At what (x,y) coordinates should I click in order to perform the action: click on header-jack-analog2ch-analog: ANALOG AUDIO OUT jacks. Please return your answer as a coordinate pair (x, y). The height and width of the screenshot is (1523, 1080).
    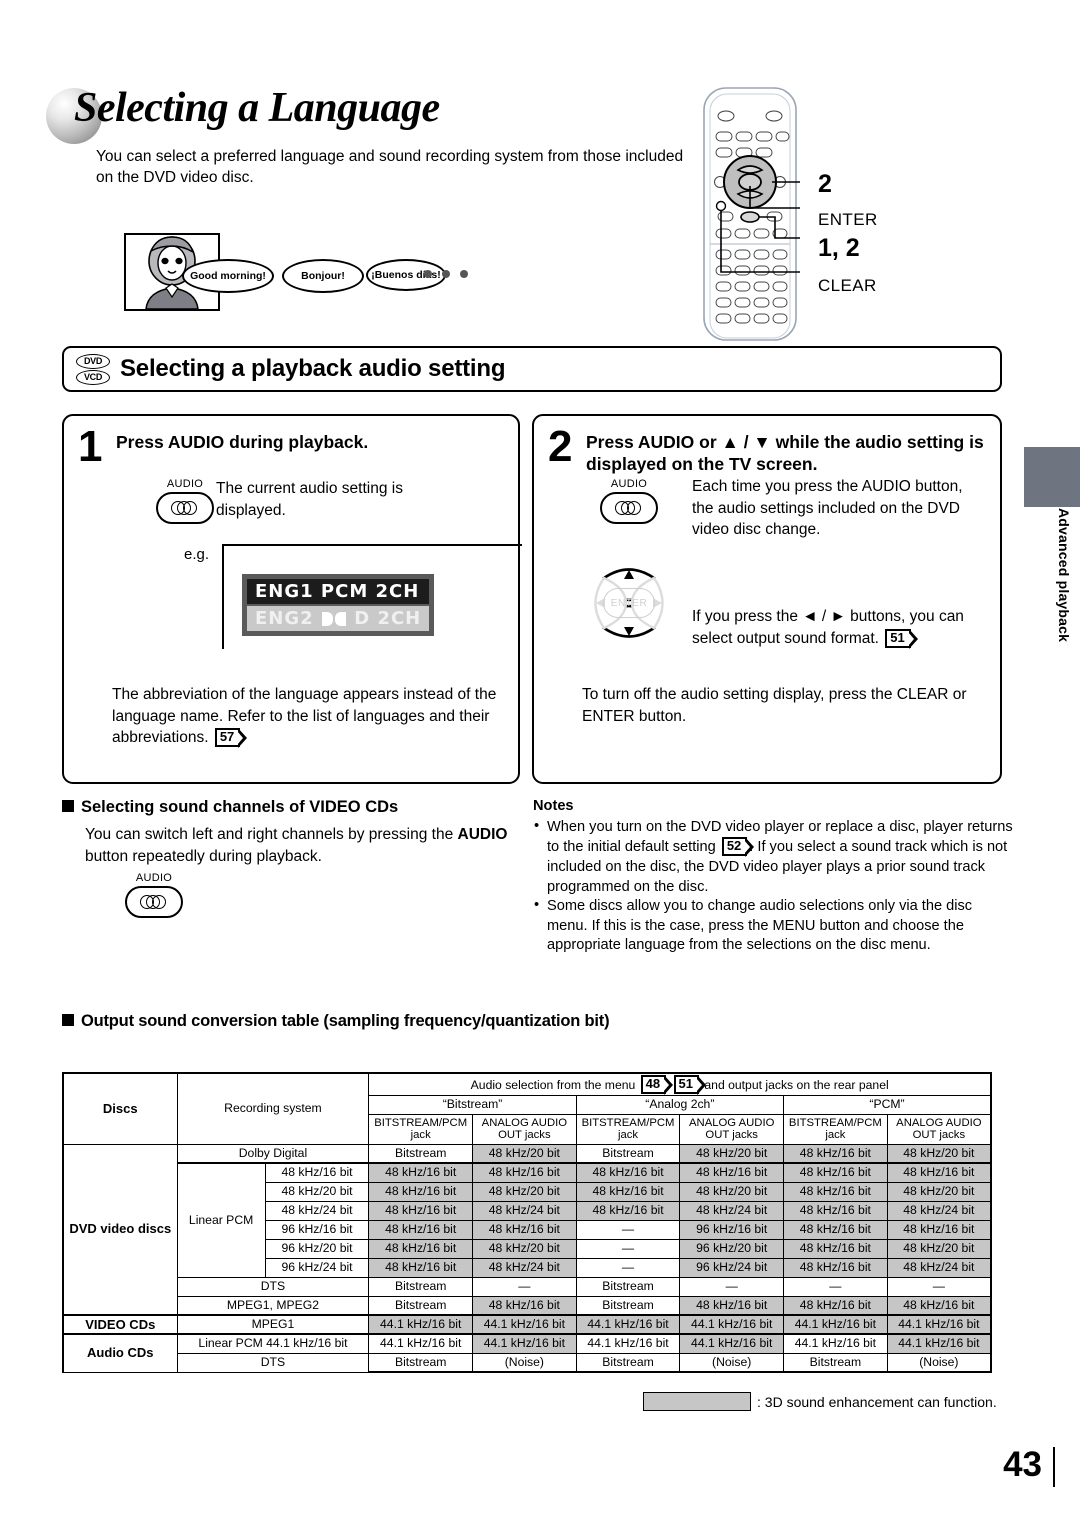
    Looking at the image, I should click on (732, 1129).